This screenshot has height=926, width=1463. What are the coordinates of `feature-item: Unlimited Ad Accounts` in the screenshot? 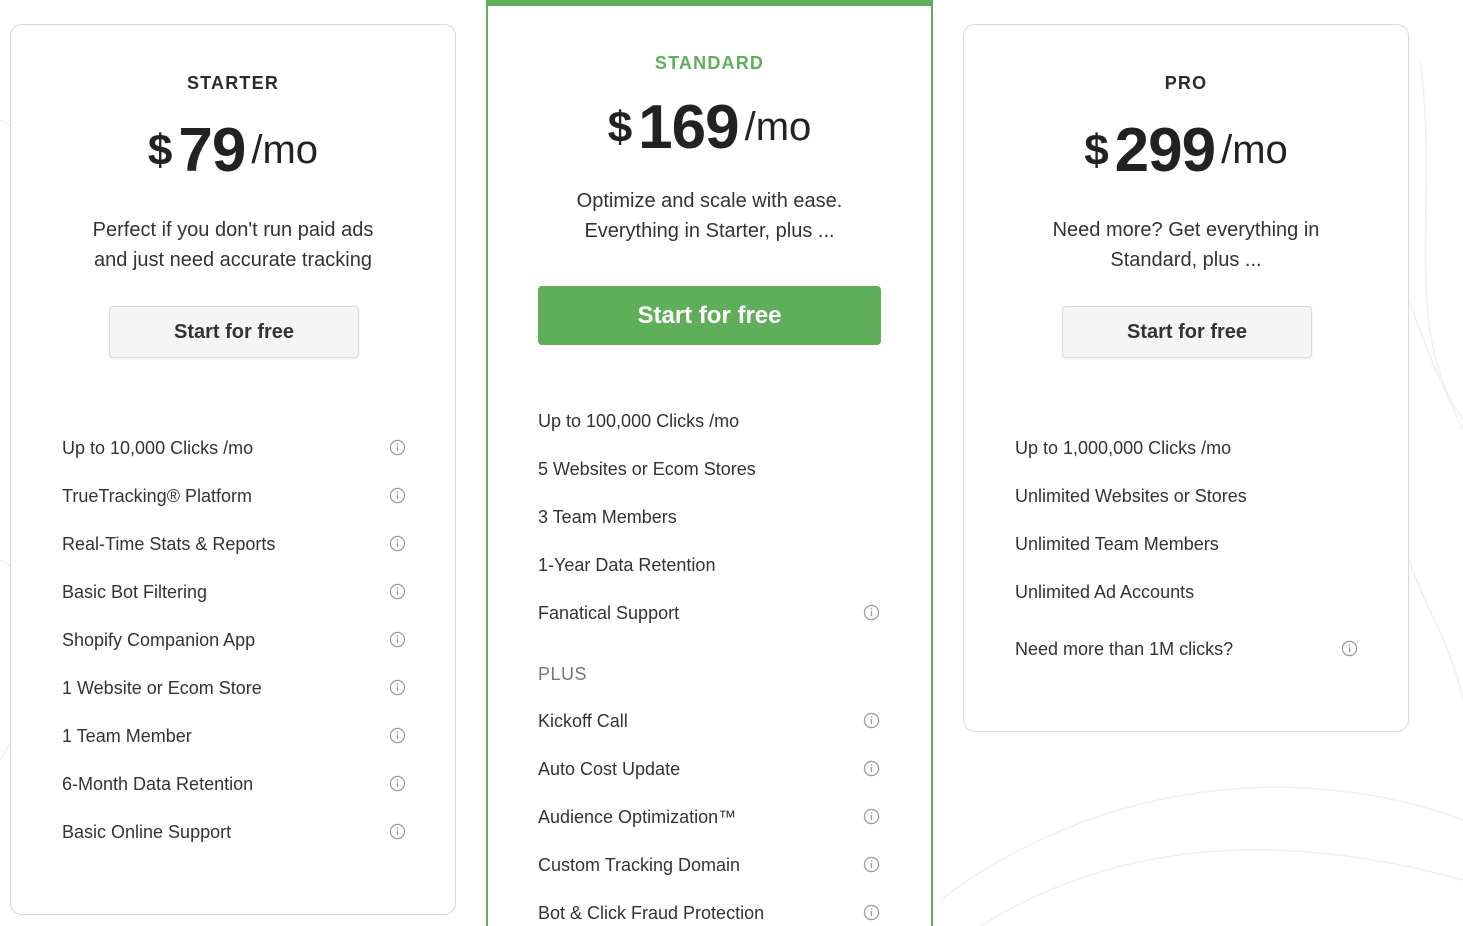 It's located at (1211, 592).